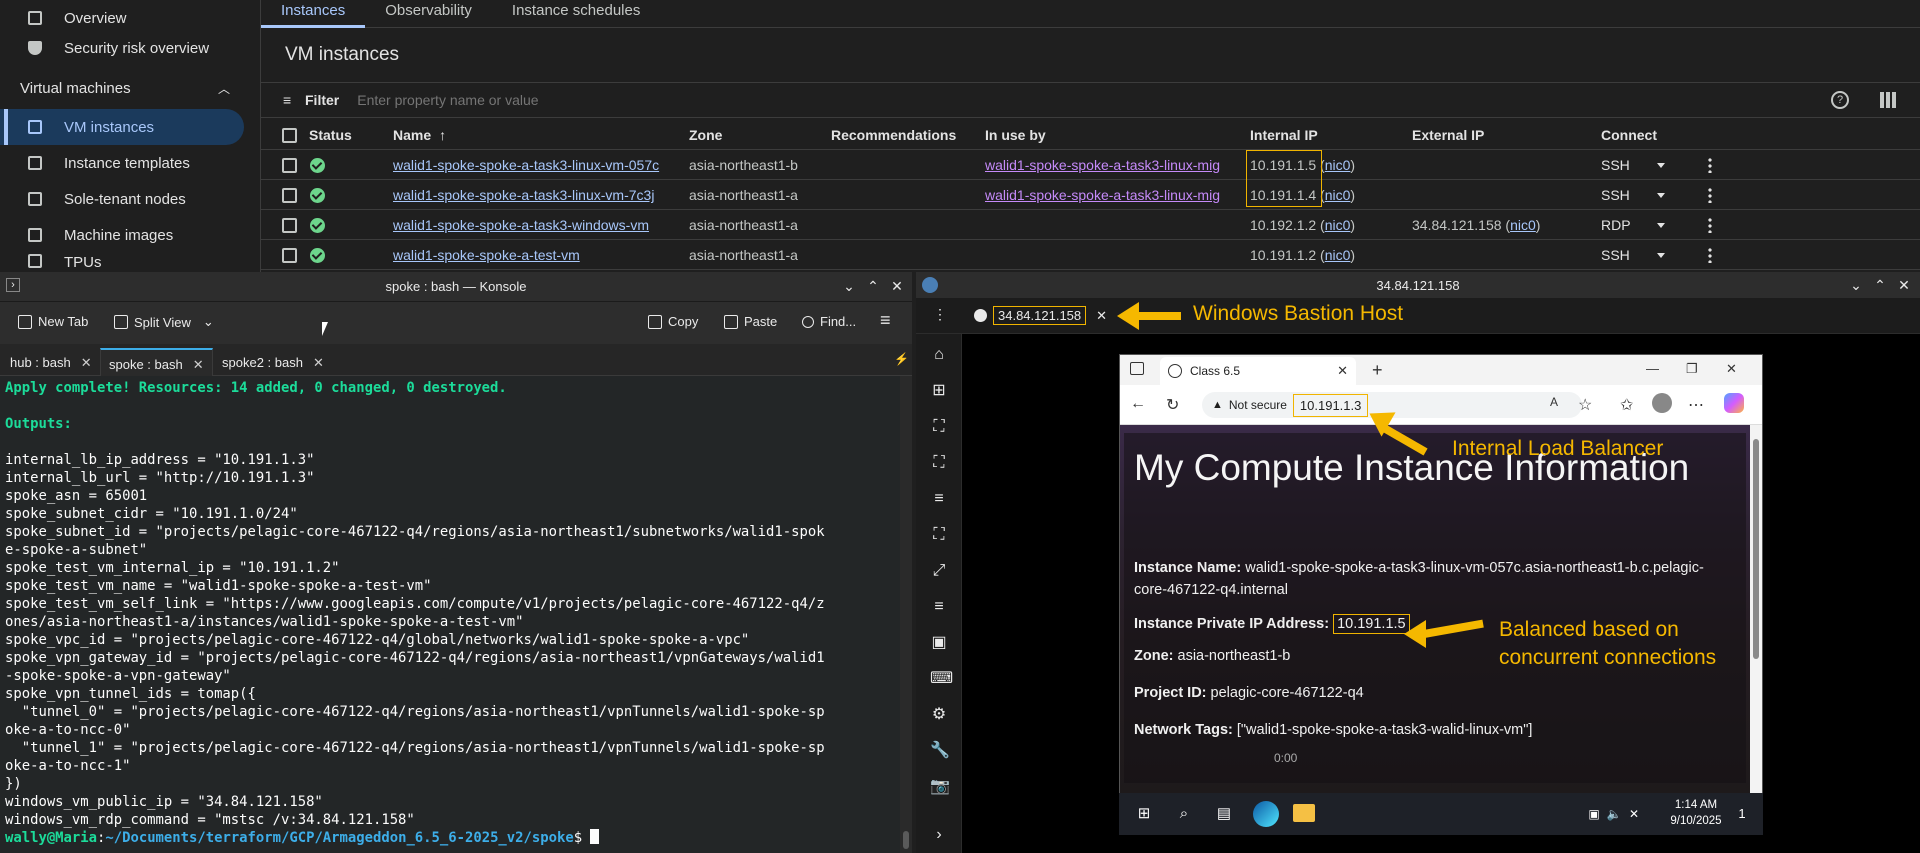 The image size is (1920, 853). I want to click on vm-name-link: walid1-spoke-spoke-a-task3-linux-vm-057c, so click(526, 165).